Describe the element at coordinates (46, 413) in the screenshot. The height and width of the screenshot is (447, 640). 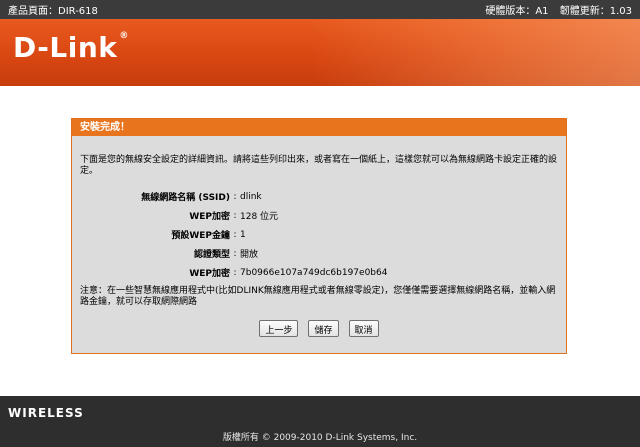
I see `wireless-logo: WIRELESS` at that location.